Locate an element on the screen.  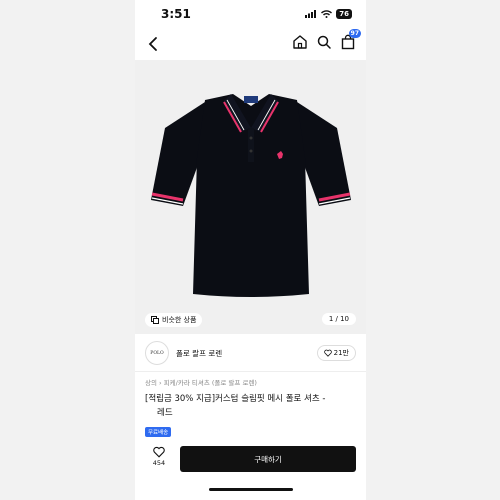
free-shipping-tag: 무료배송 is located at coordinates (158, 432).